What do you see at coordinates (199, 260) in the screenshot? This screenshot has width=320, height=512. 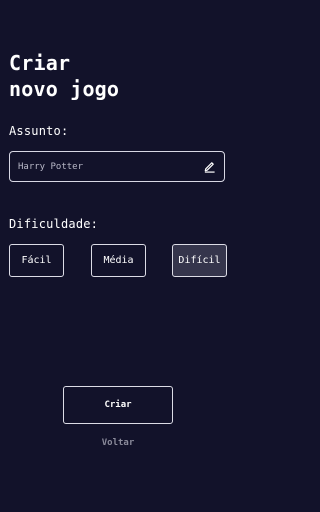 I see `difficulty-hard-button: Difícil` at bounding box center [199, 260].